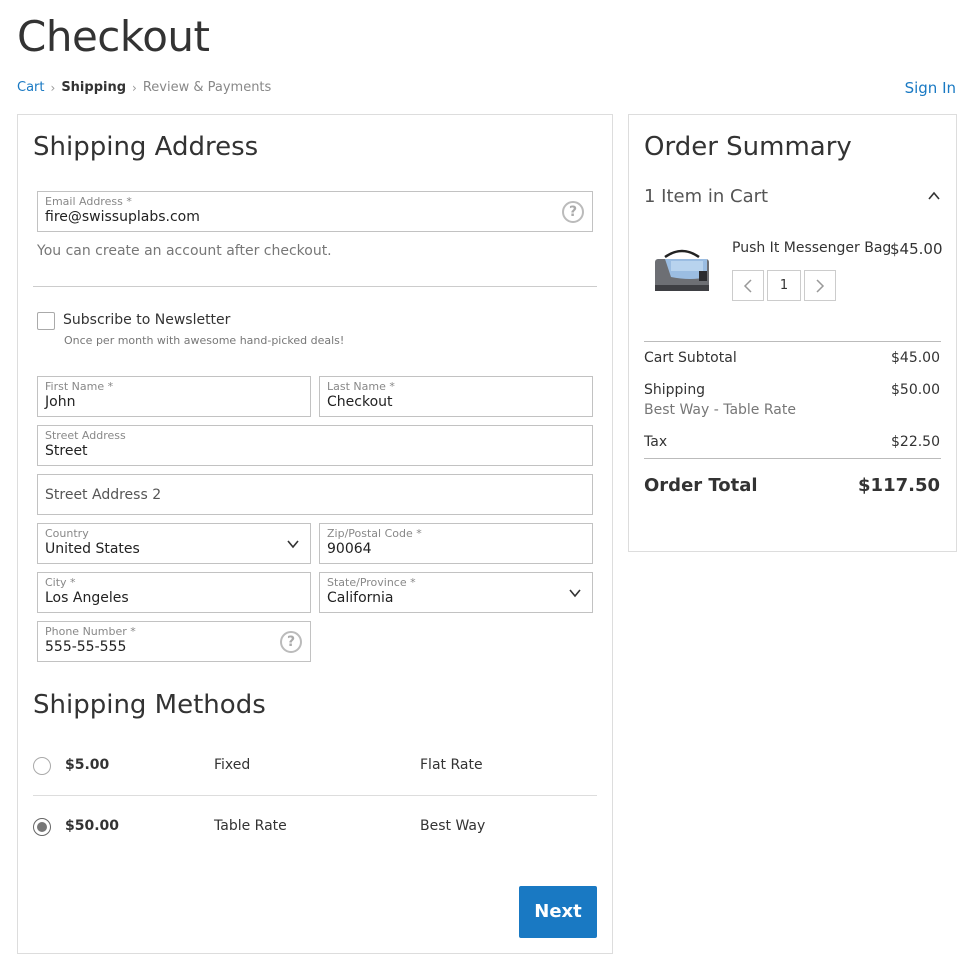 Image resolution: width=973 pixels, height=969 pixels. Describe the element at coordinates (315, 445) in the screenshot. I see `street-address-field: Street Address Street` at that location.